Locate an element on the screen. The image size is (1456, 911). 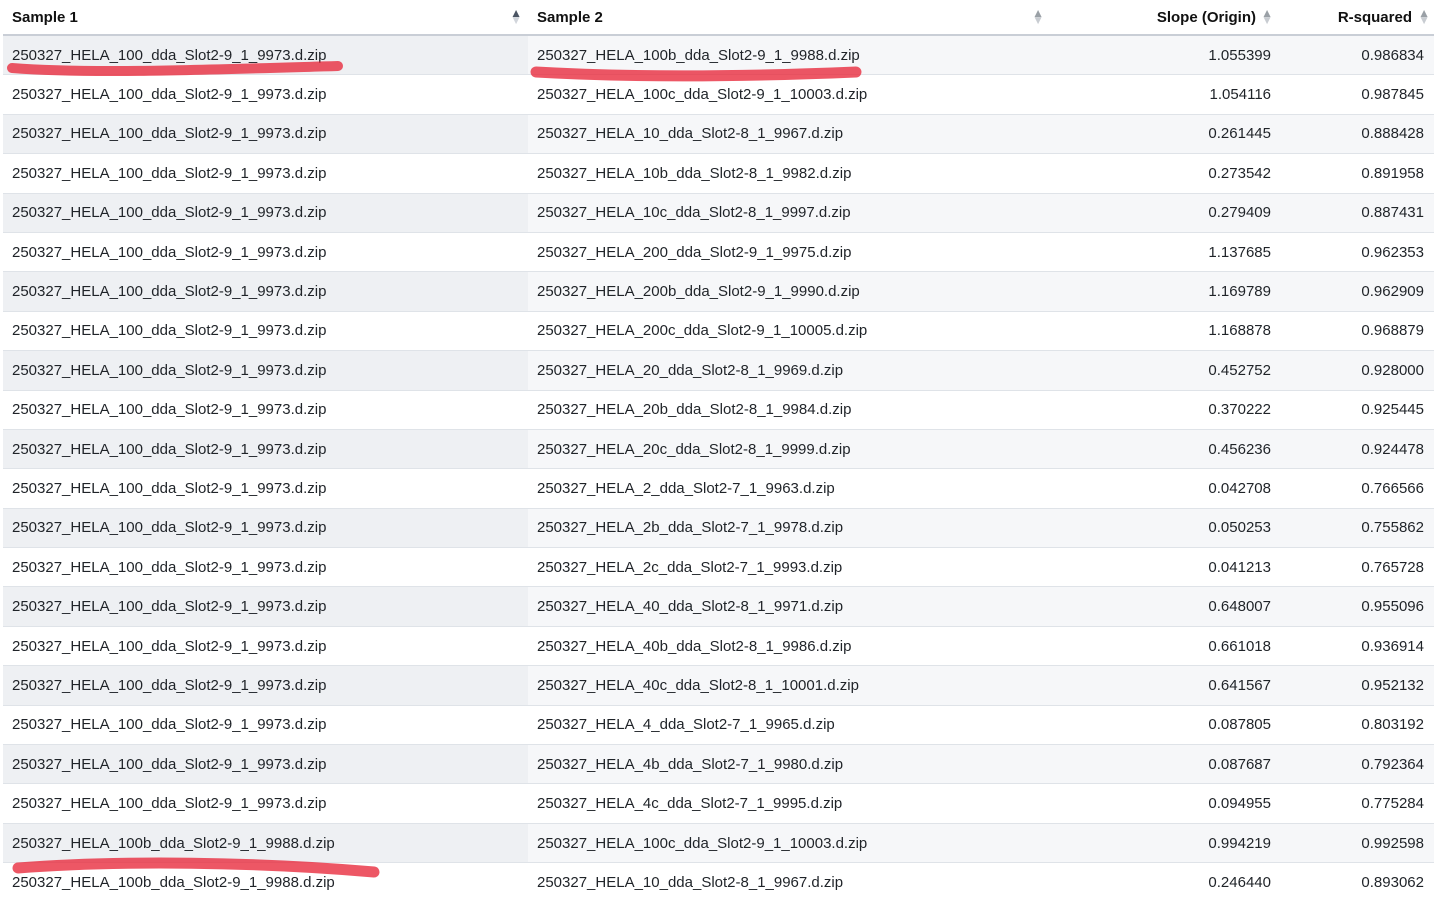
cell-slope: 0.456236 is located at coordinates (1165, 448).